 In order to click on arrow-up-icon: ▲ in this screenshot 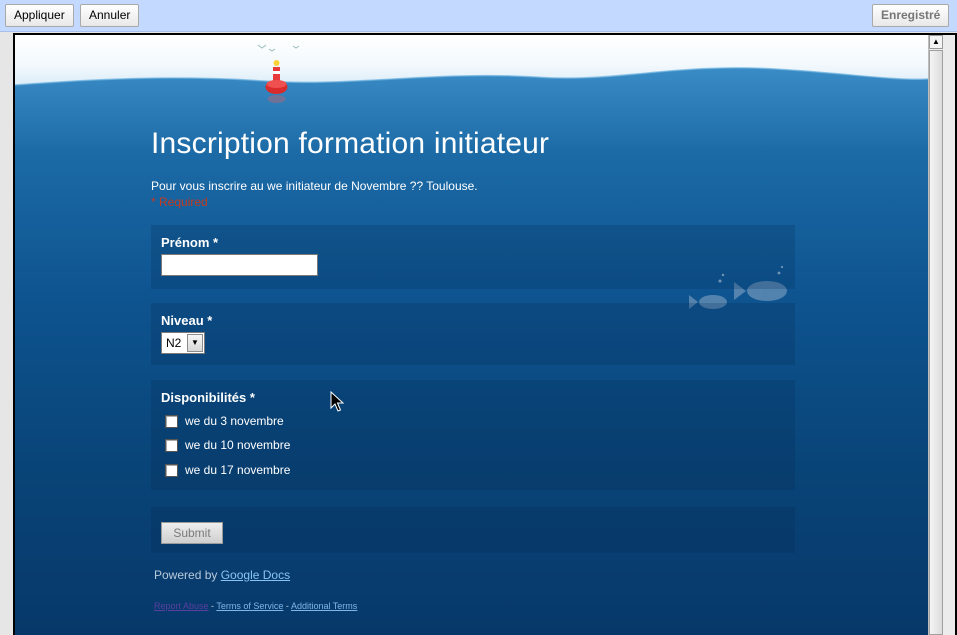, I will do `click(936, 42)`.